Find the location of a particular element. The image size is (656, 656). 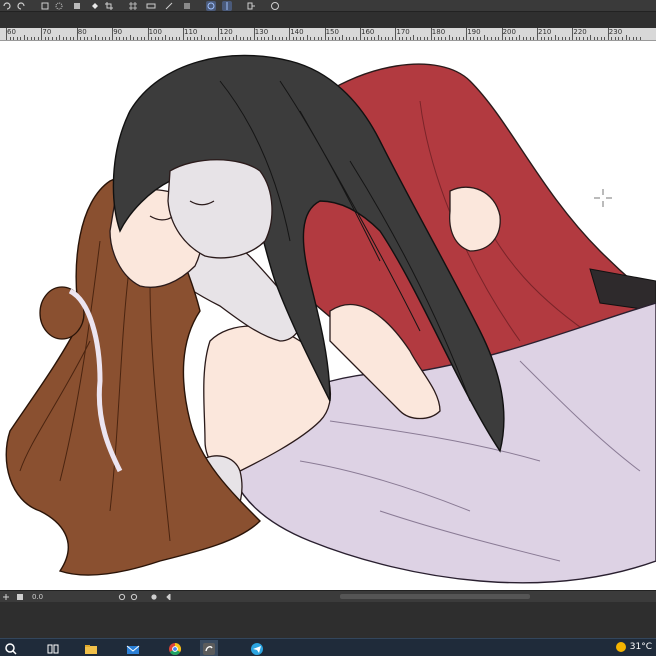

mail-icon is located at coordinates (133, 648).